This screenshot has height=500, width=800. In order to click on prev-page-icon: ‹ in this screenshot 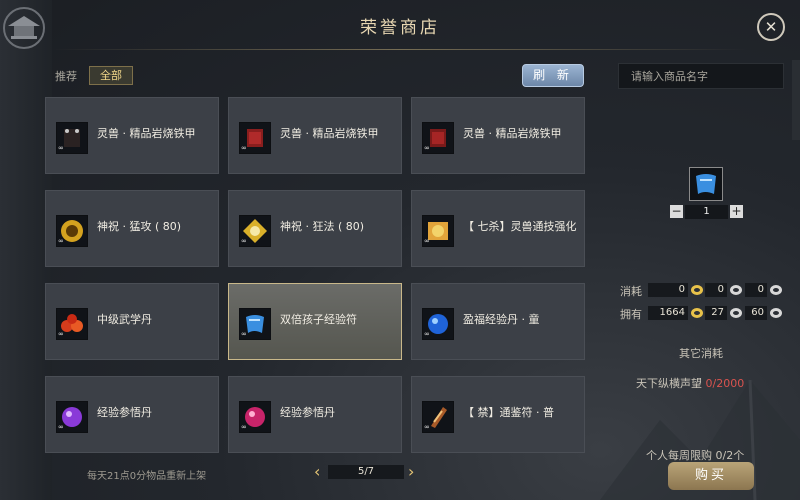, I will do `click(317, 471)`.